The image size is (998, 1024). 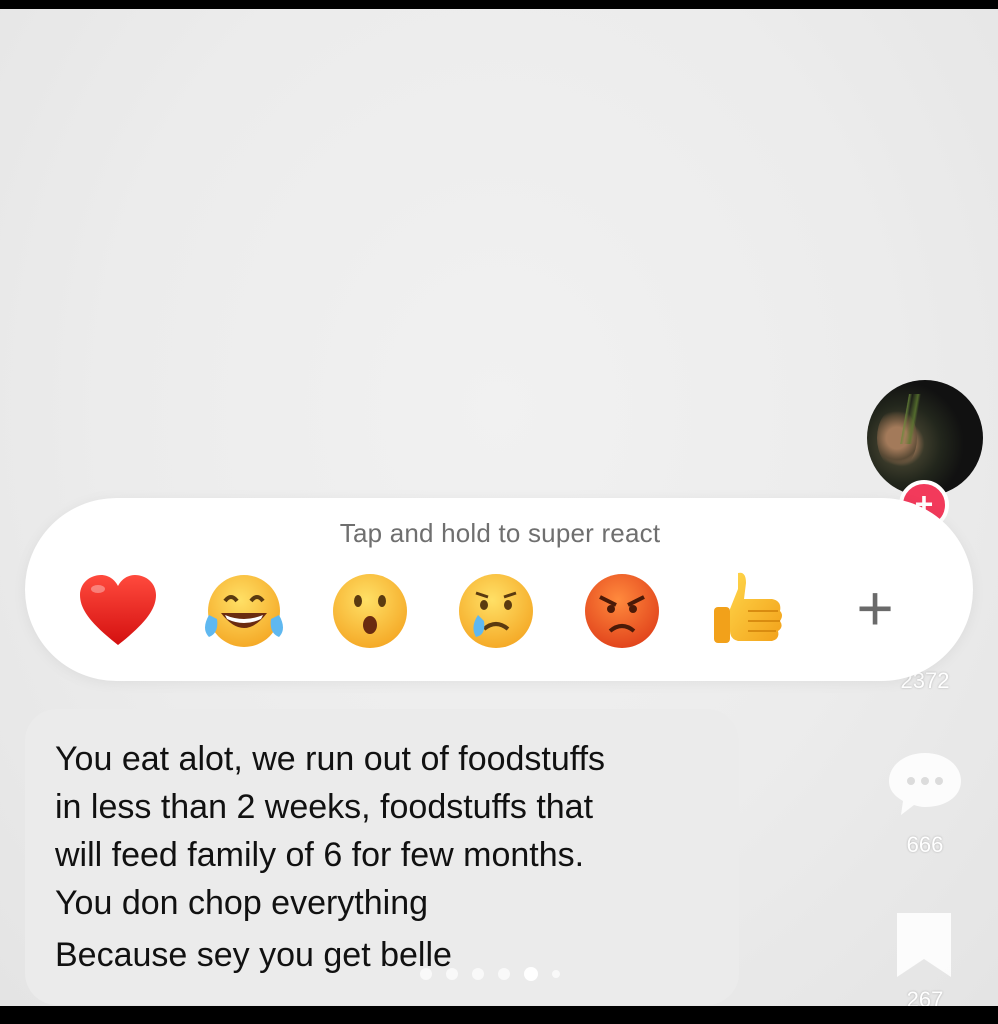 What do you see at coordinates (330, 759) in the screenshot?
I see `message-line: You eat alot, we run out of foodstuffs` at bounding box center [330, 759].